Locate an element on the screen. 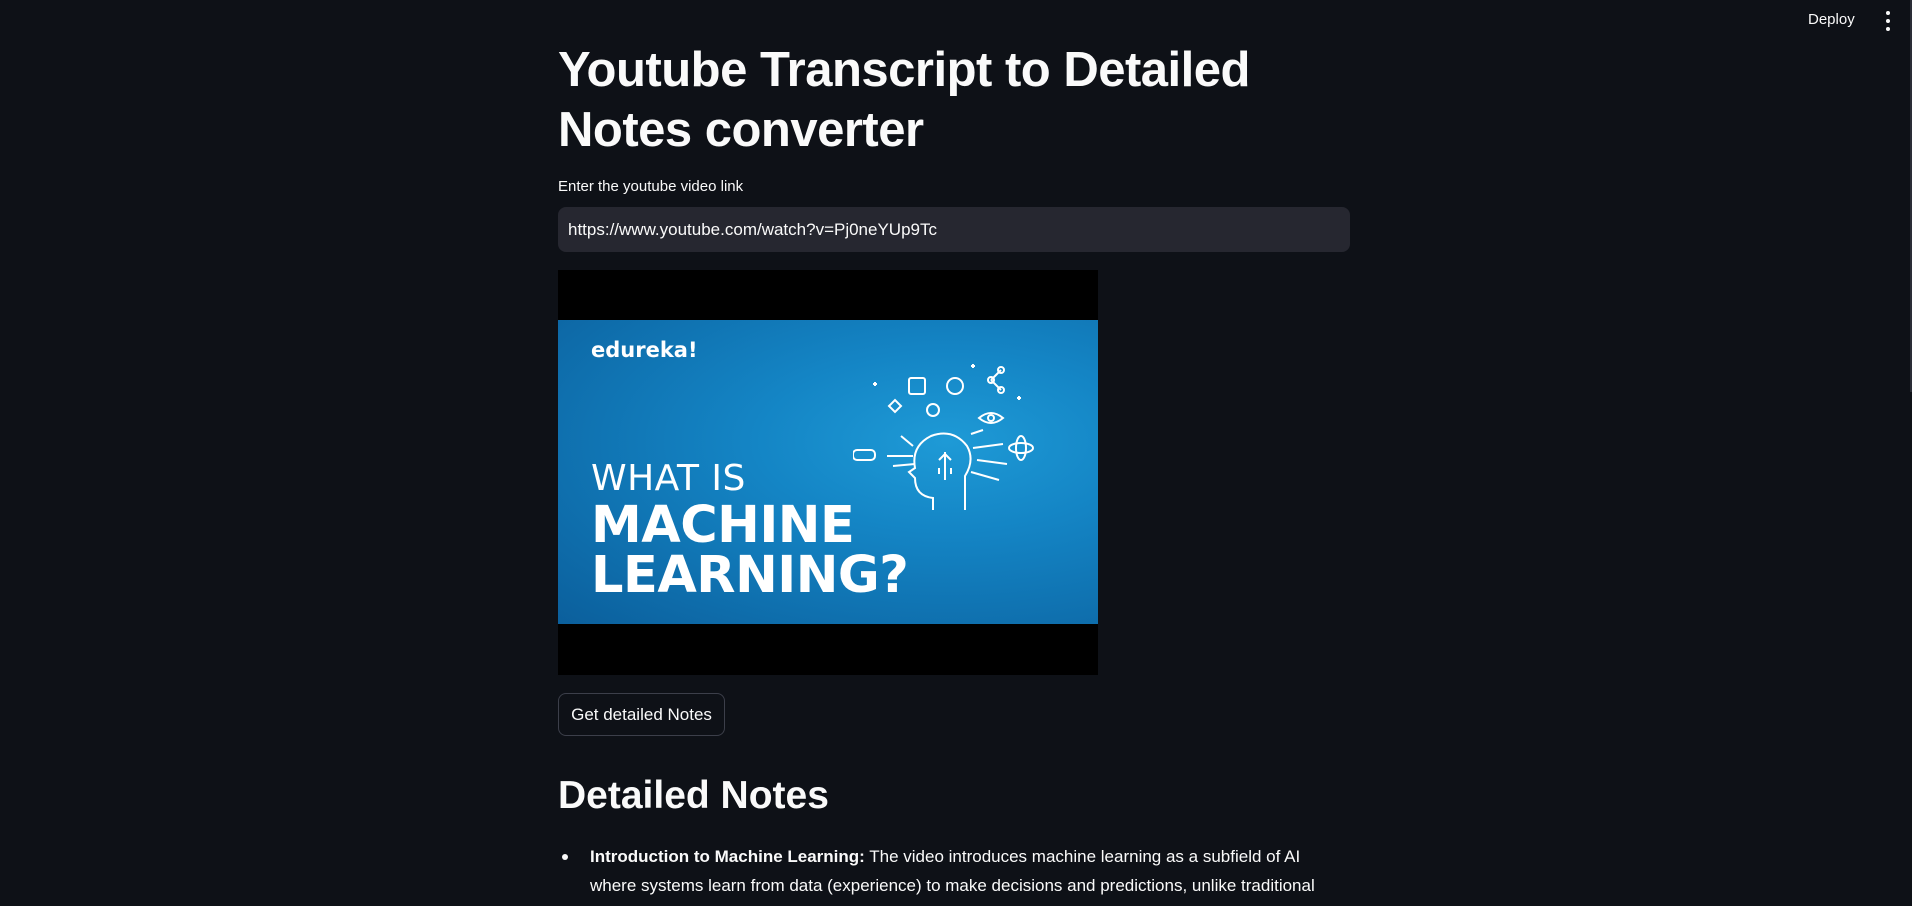 The image size is (1912, 906). thumbnail-artwork: edureka! WHAT IS MACHINE LEARNING? is located at coordinates (828, 472).